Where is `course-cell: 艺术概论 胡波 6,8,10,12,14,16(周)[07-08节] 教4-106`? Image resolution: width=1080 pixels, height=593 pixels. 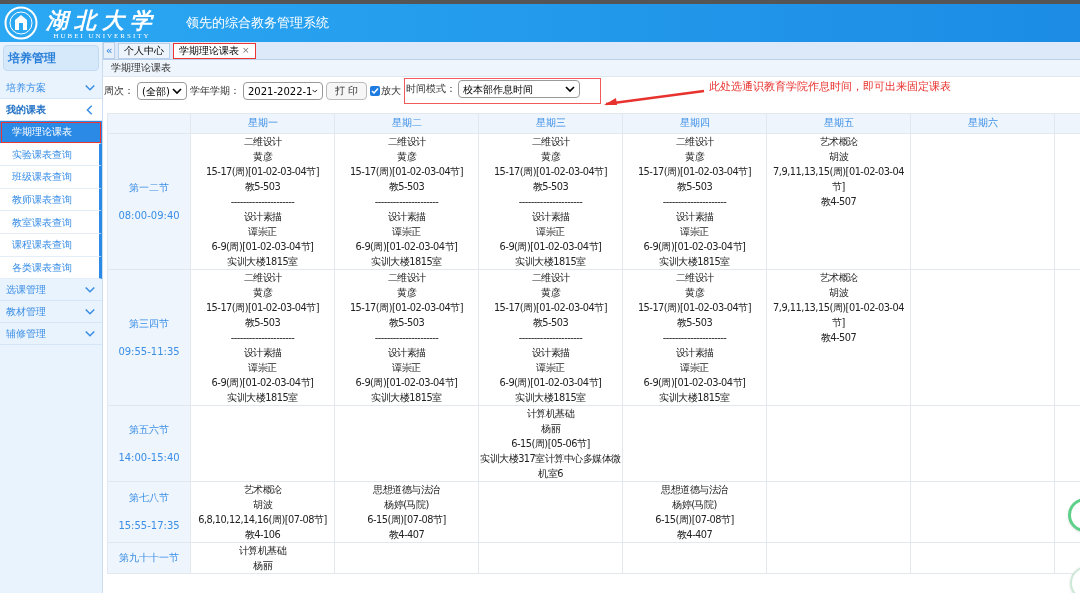
course-cell: 艺术概论 胡波 6,8,10,12,14,16(周)[07-08节] 教4-106 is located at coordinates (262, 512).